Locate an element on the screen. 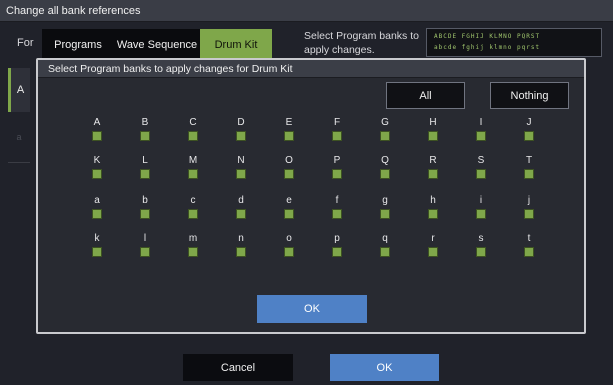 The image size is (613, 385). tab-wave-sequence: Wave Sequence is located at coordinates (157, 44).